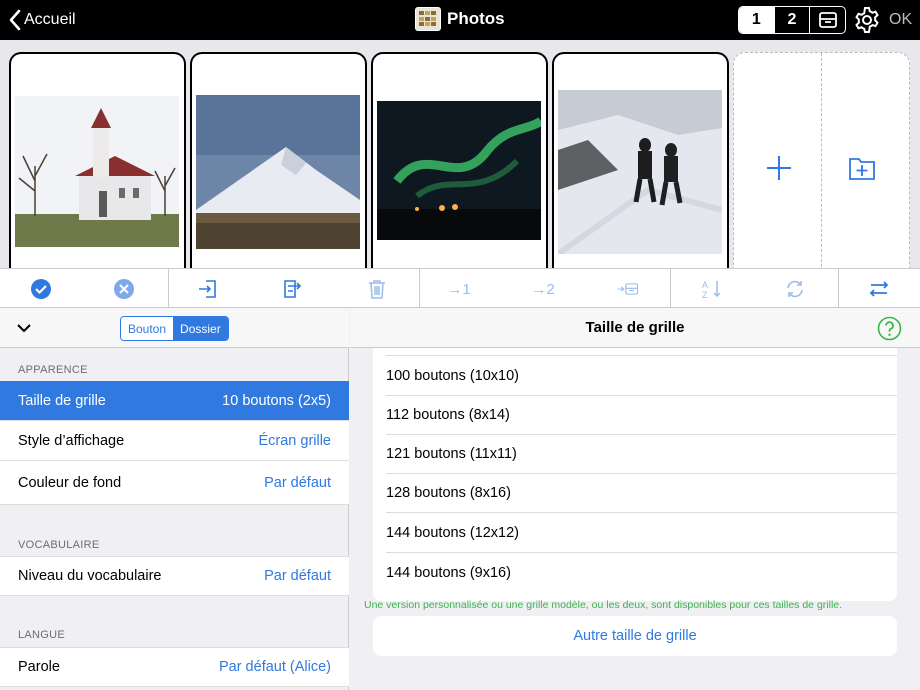 This screenshot has height=690, width=920. I want to click on segment-folder: Dossier, so click(200, 328).